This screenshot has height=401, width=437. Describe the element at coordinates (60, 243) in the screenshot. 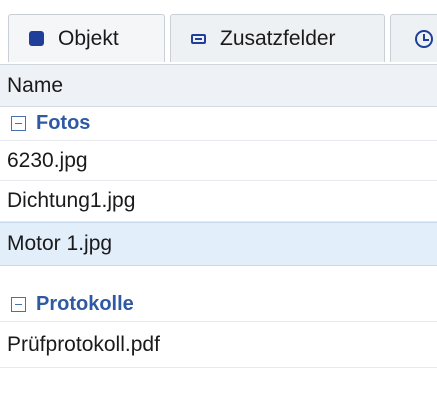

I see `file-name: Motor 1.jpg` at that location.